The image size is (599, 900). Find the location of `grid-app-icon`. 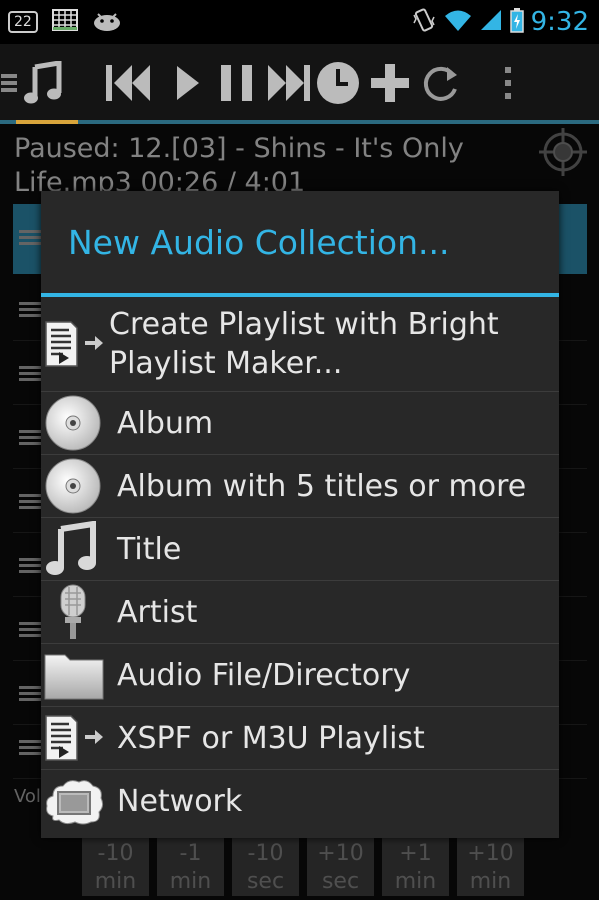

grid-app-icon is located at coordinates (64, 22).